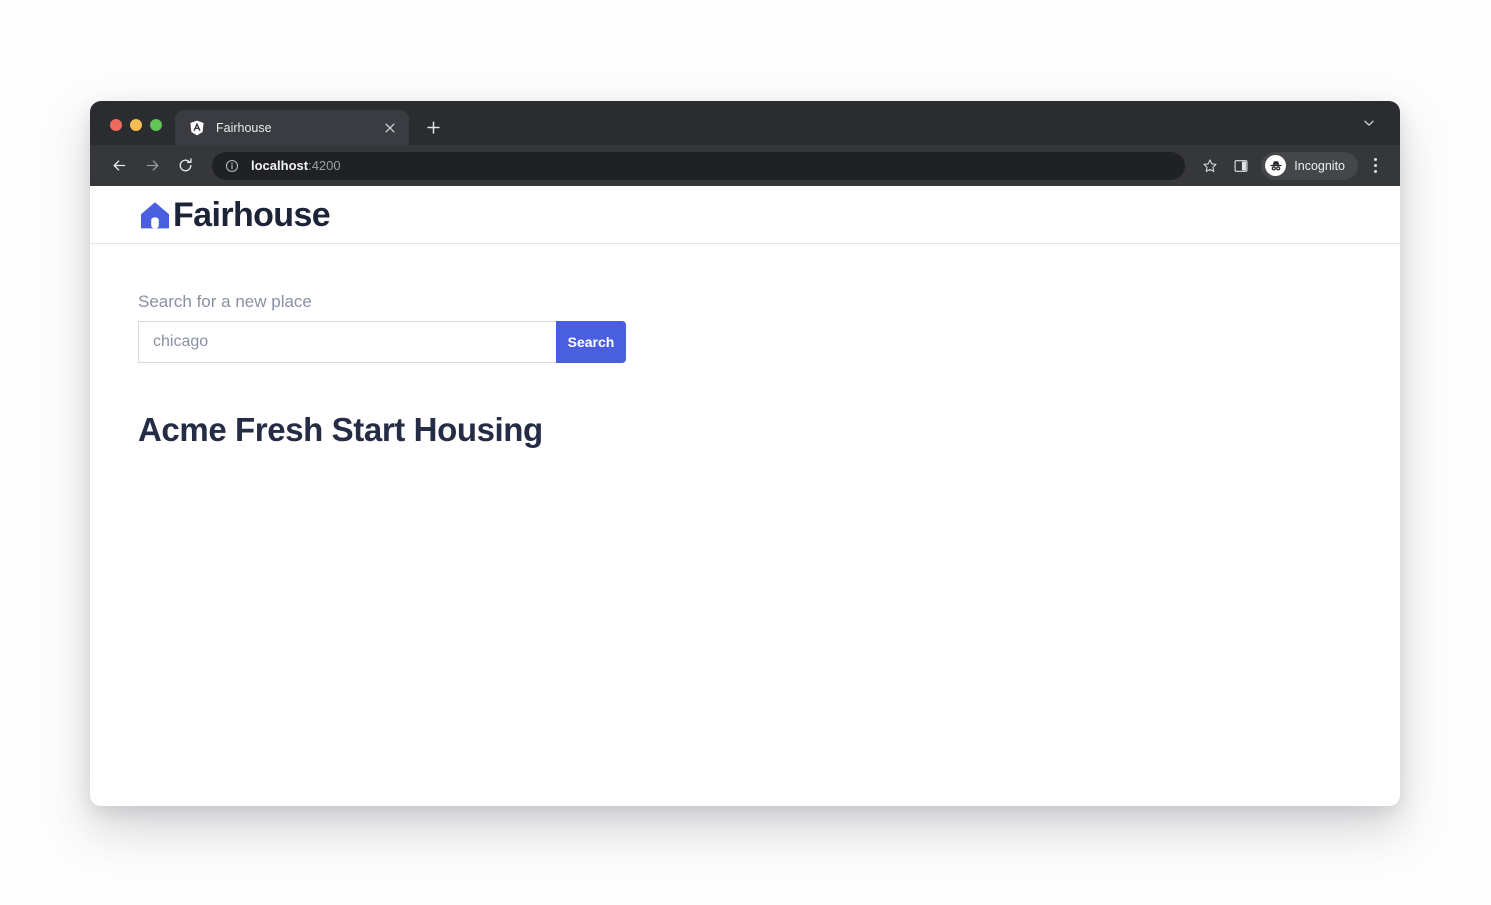 This screenshot has width=1491, height=905. What do you see at coordinates (136, 125) in the screenshot?
I see `minimize-window-button` at bounding box center [136, 125].